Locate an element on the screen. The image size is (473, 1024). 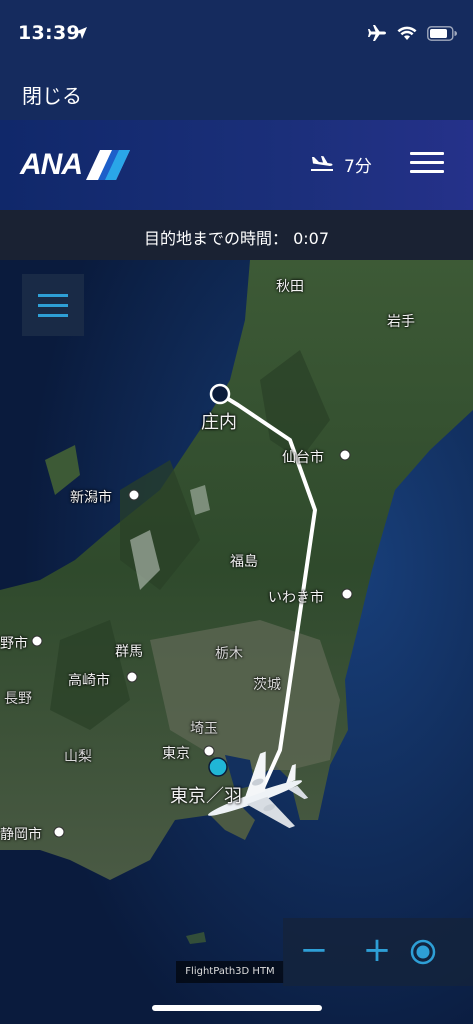
landing-plane-icon is located at coordinates (322, 165).